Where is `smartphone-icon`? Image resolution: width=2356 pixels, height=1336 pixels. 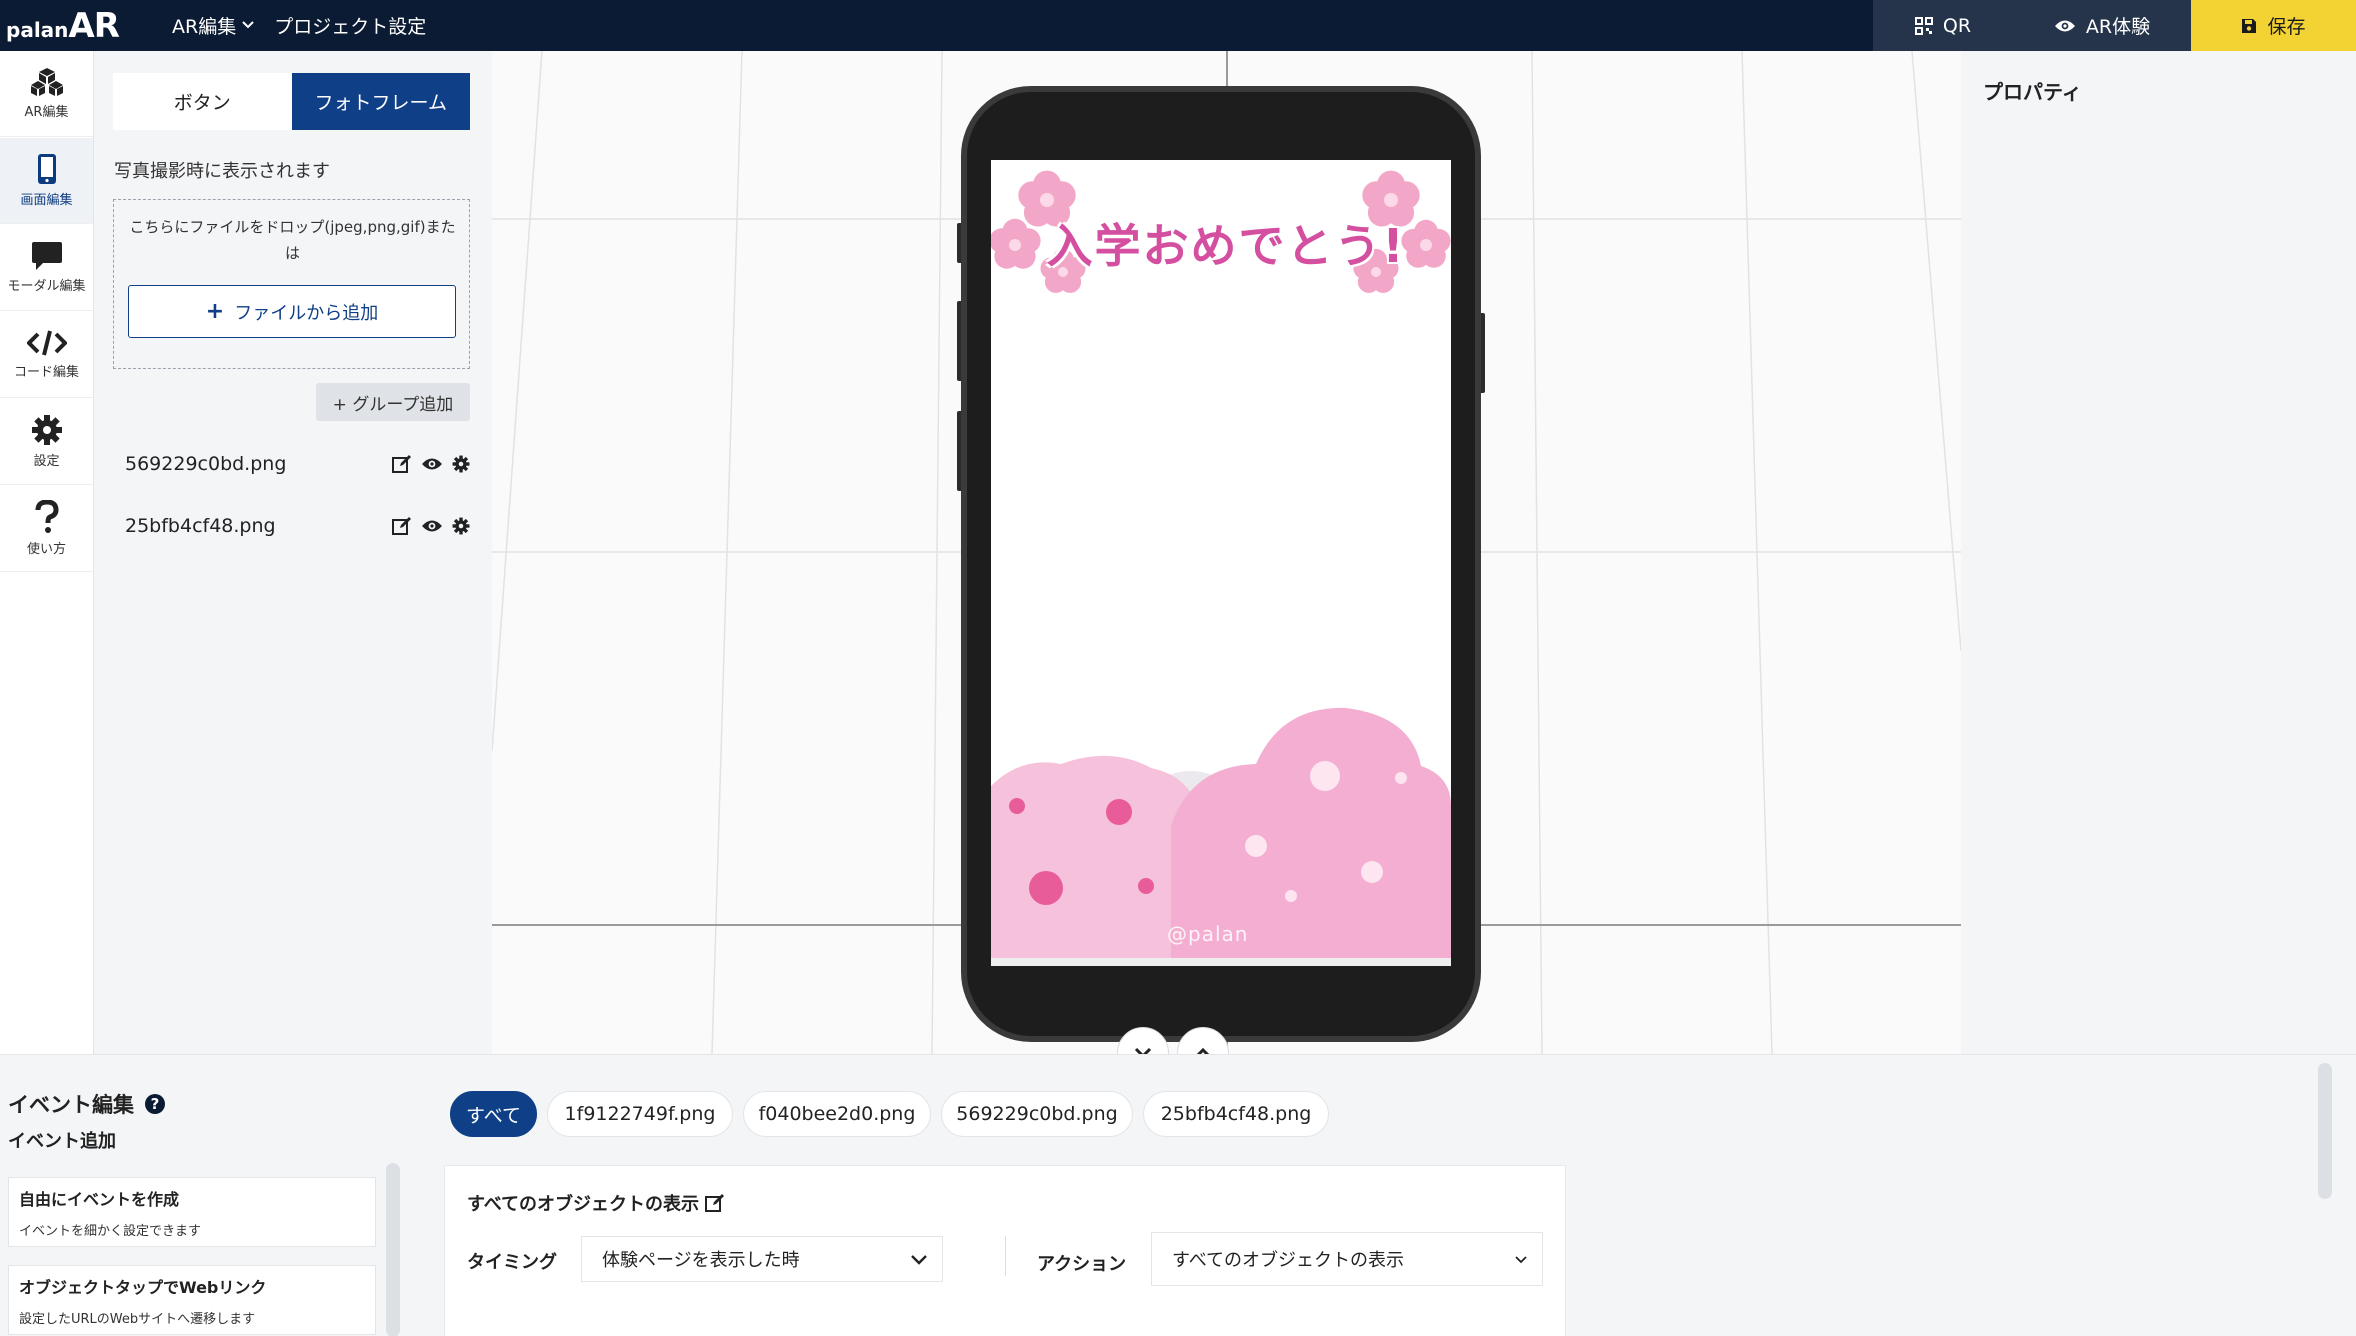 smartphone-icon is located at coordinates (46, 169).